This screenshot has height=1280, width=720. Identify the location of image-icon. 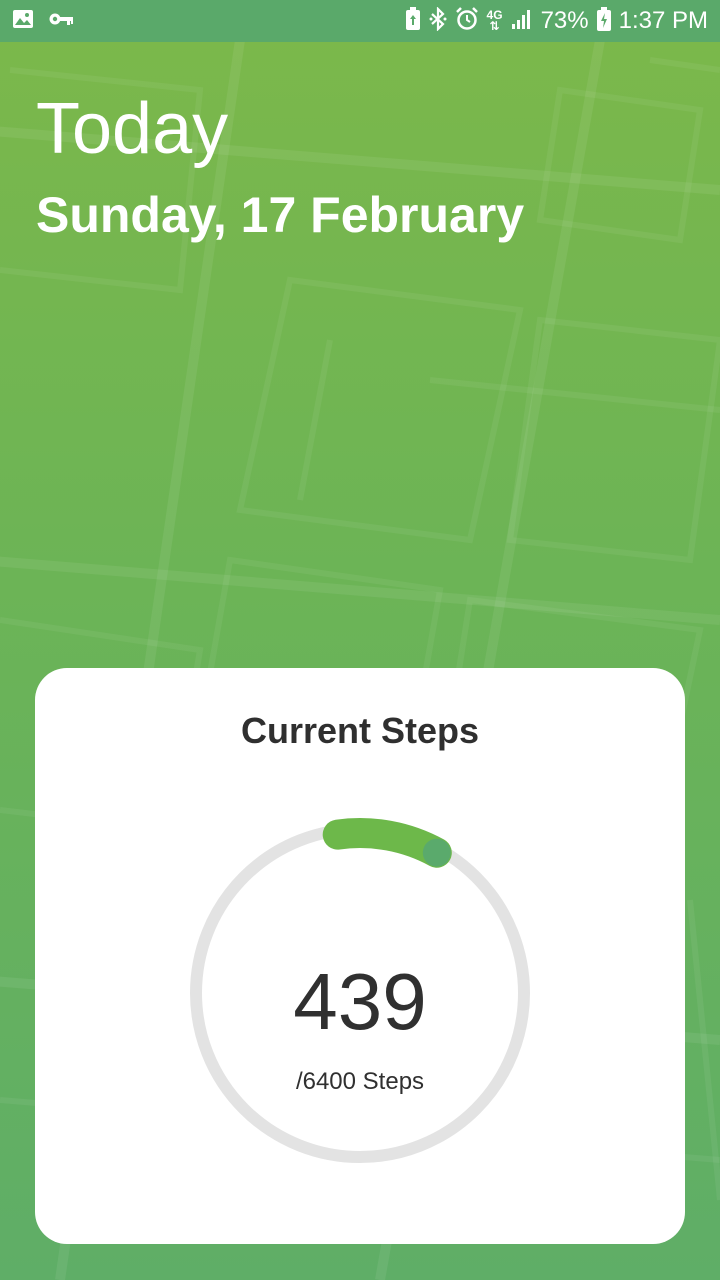
(23, 21).